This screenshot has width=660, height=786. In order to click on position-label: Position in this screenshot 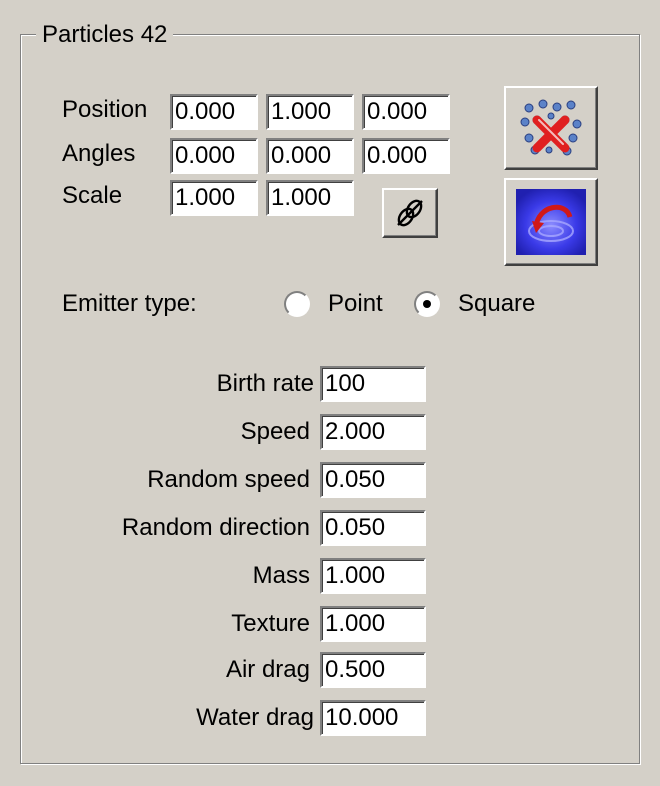, I will do `click(105, 109)`.